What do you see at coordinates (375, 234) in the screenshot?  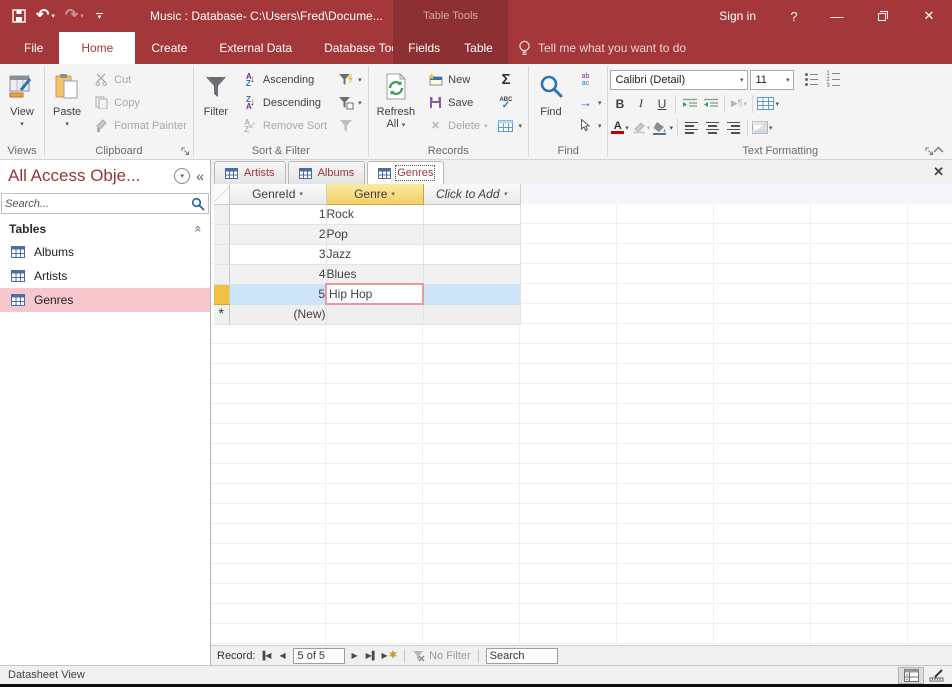 I see `cell-genre: Pop` at bounding box center [375, 234].